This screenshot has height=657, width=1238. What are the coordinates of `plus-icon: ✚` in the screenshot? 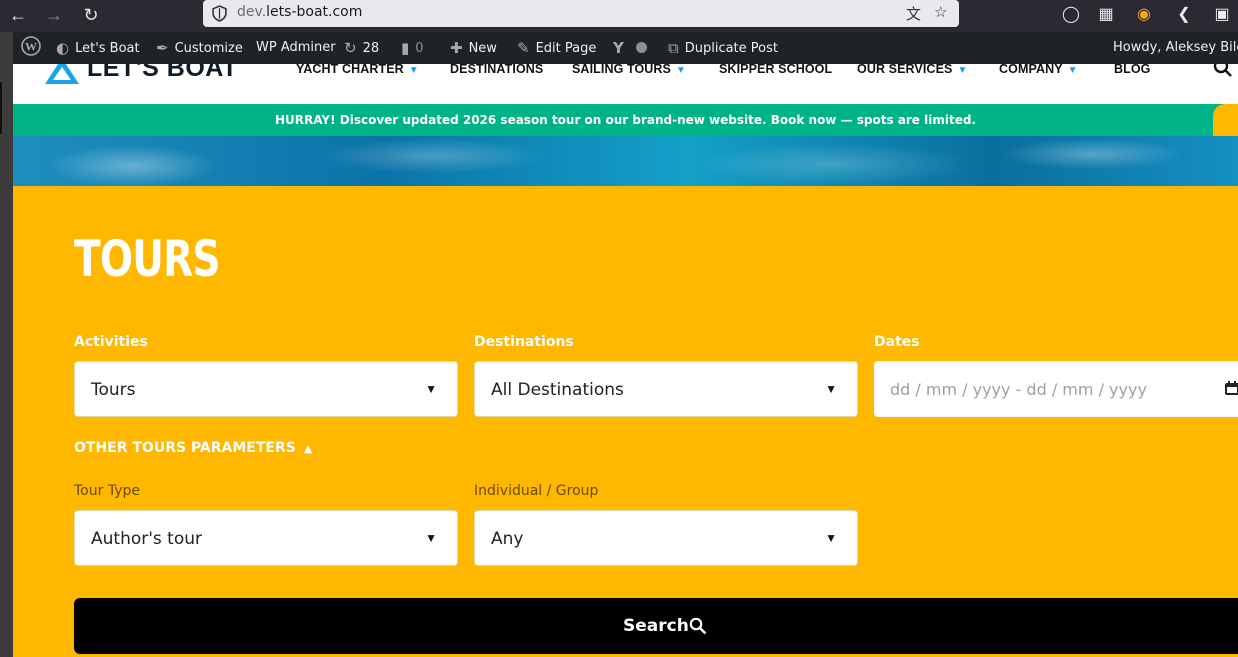 It's located at (456, 48).